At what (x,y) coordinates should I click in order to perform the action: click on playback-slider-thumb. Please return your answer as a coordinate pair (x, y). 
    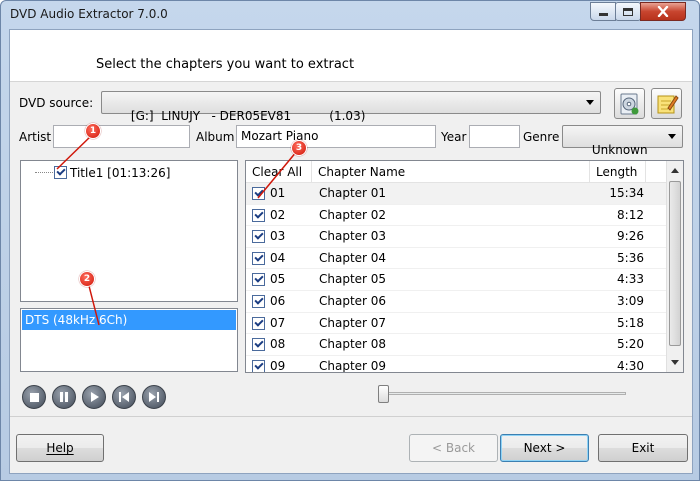
    Looking at the image, I should click on (383, 394).